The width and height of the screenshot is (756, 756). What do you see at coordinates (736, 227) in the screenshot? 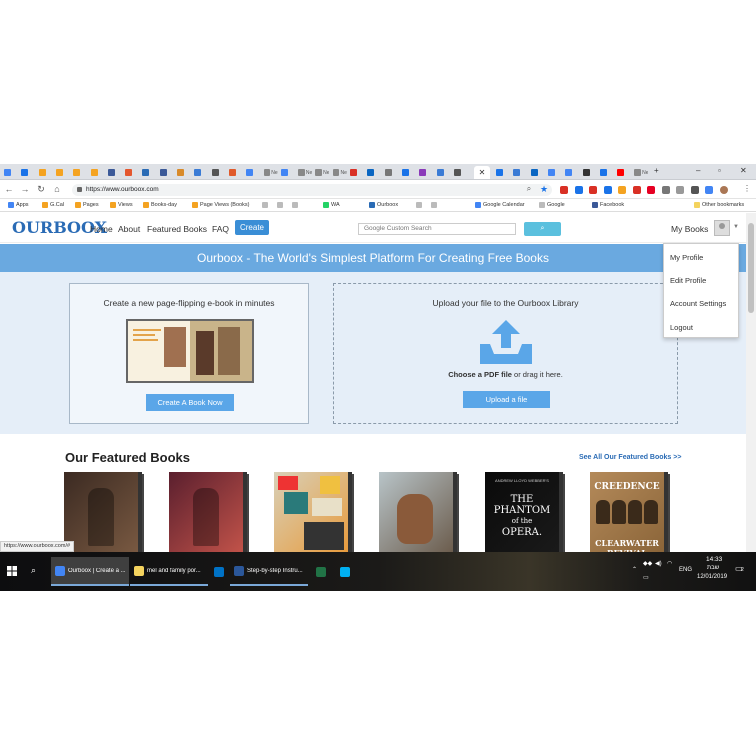
I see `chevron-down-icon: ▼` at bounding box center [736, 227].